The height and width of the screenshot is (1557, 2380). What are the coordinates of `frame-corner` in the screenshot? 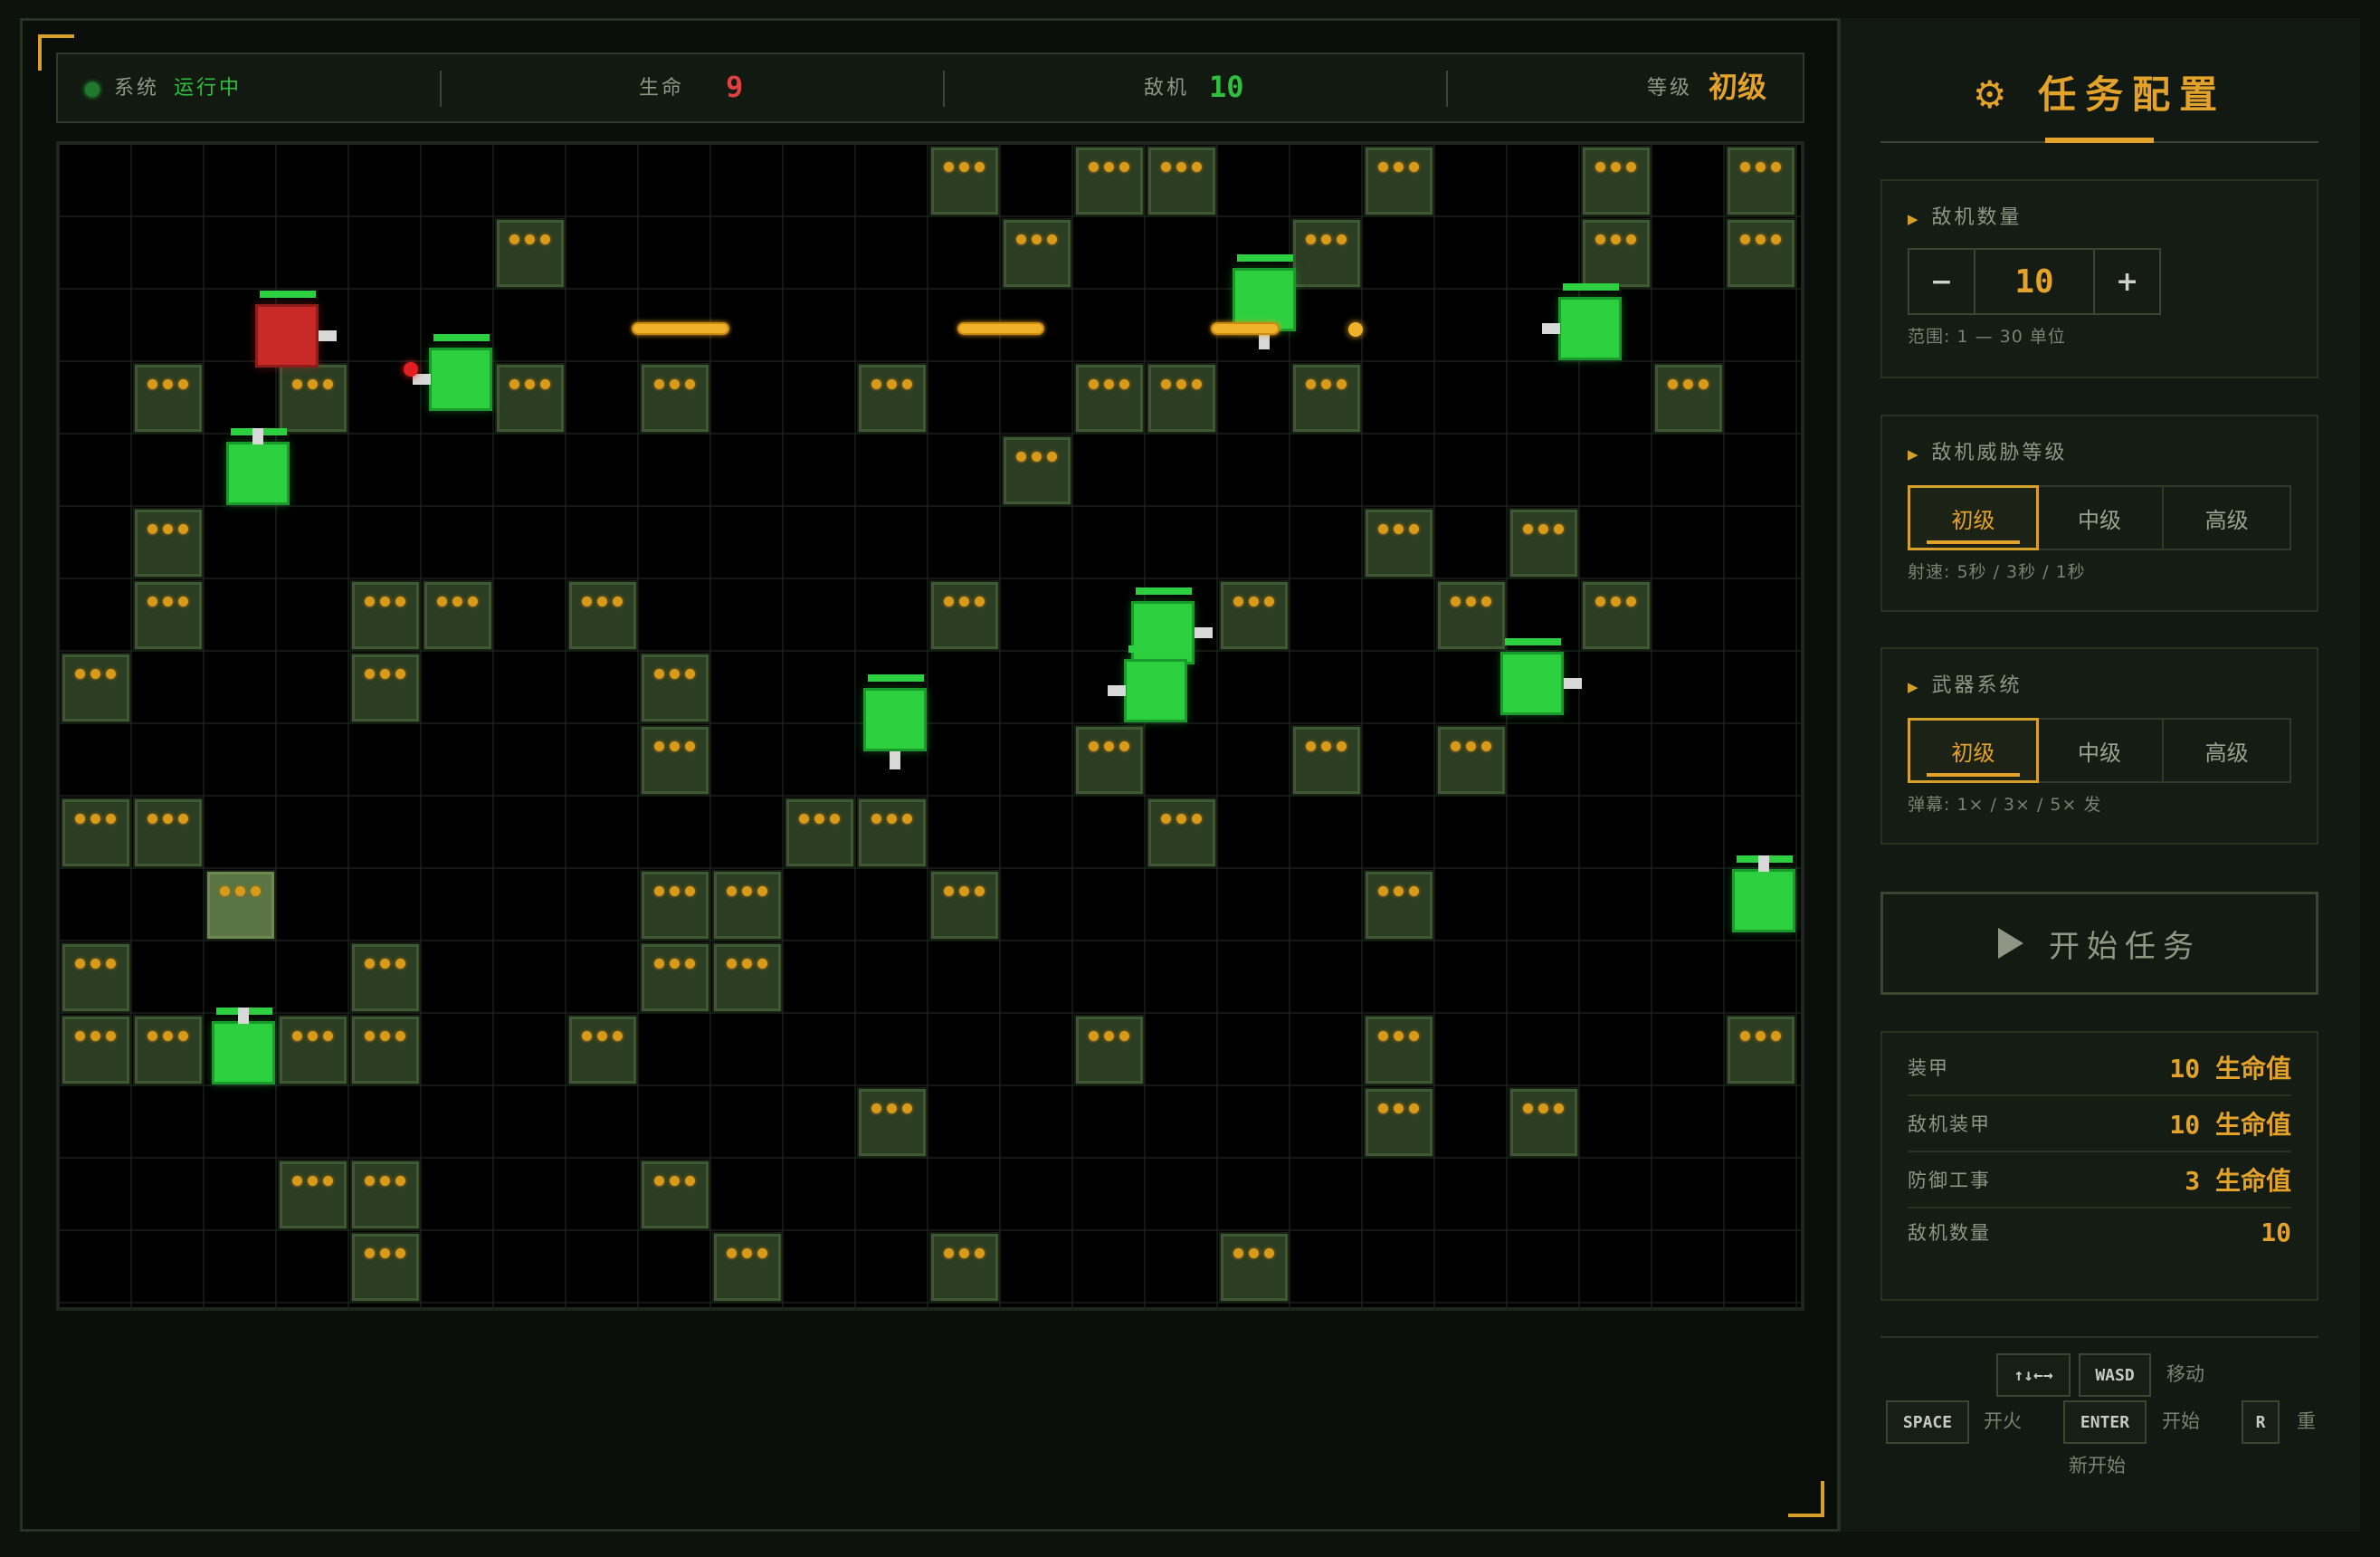 It's located at (1806, 1499).